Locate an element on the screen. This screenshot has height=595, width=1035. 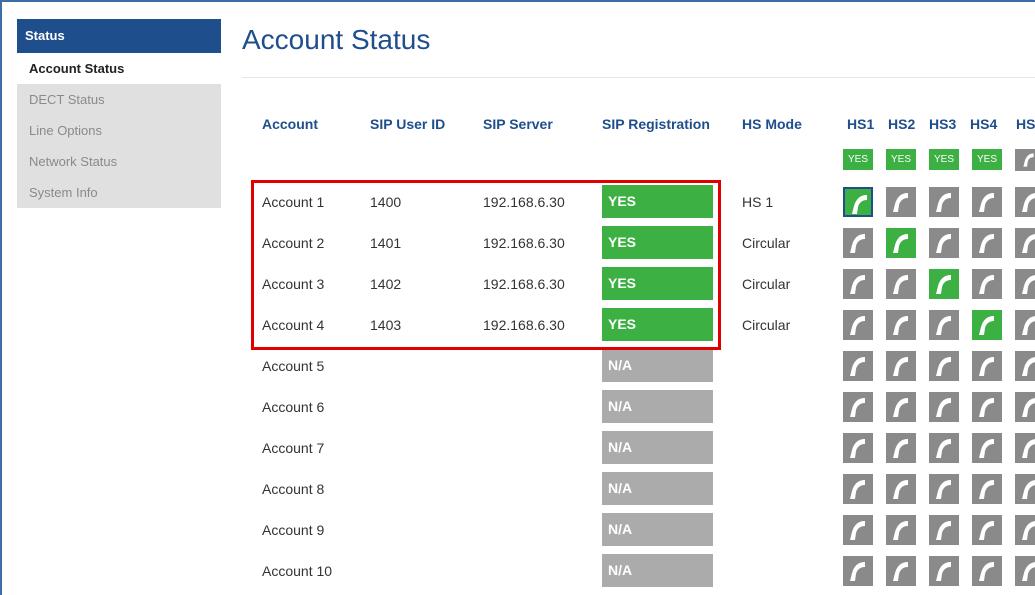
title-divider is located at coordinates (638, 77).